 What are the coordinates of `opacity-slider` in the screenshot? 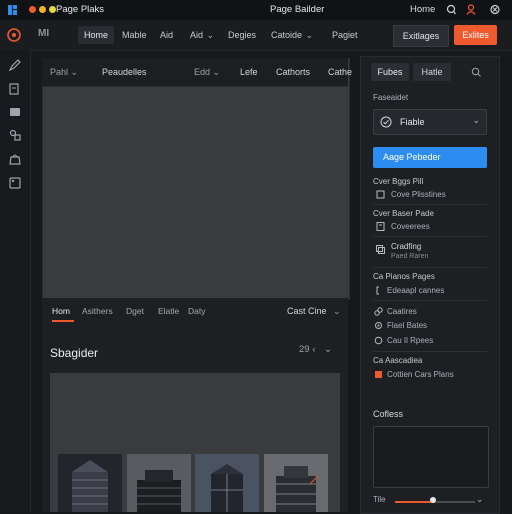 It's located at (435, 501).